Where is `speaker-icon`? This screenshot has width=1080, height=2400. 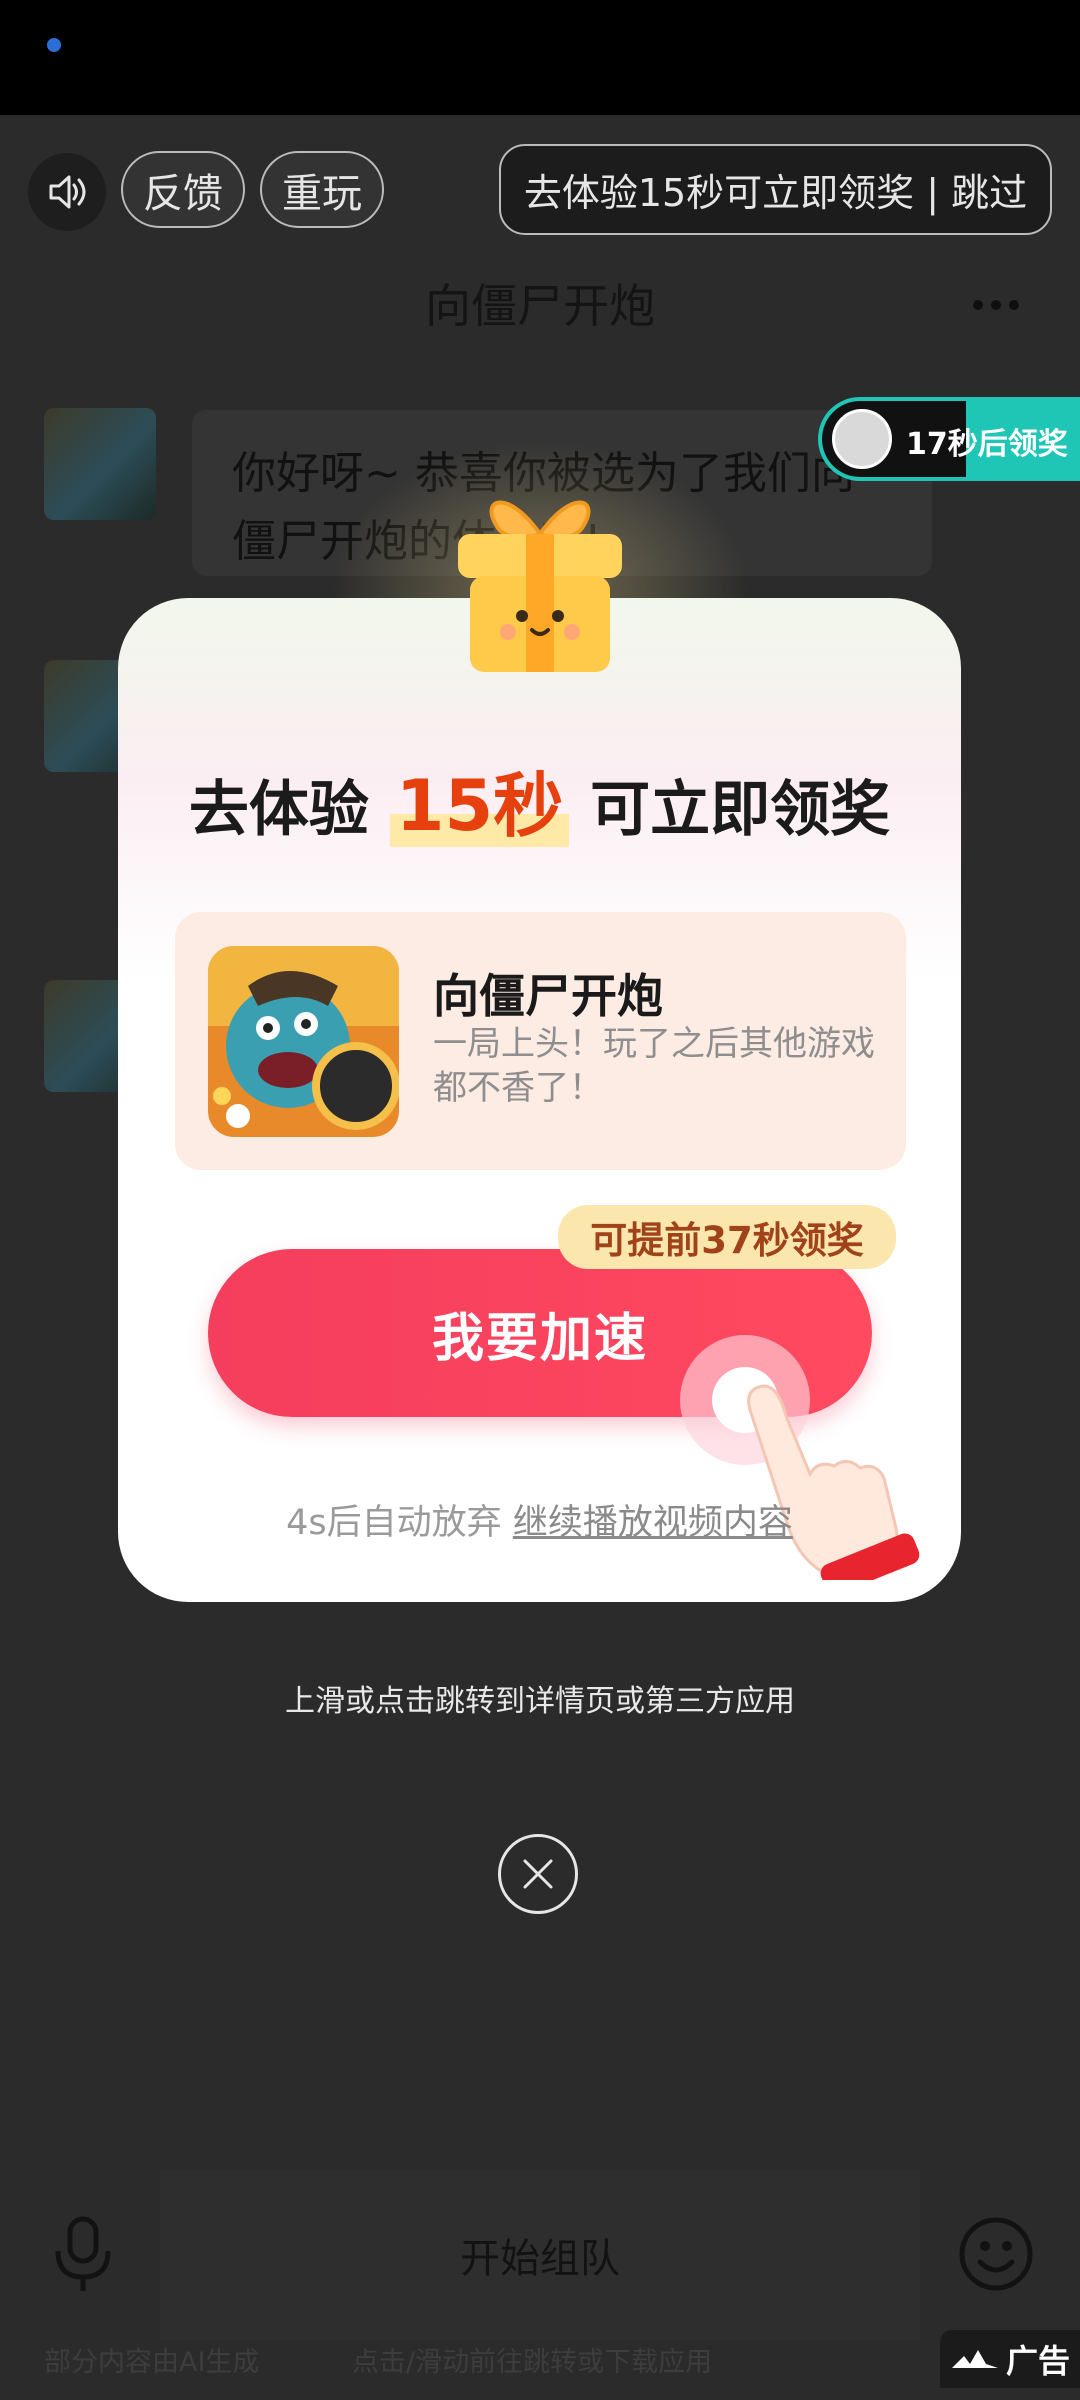
speaker-icon is located at coordinates (67, 192).